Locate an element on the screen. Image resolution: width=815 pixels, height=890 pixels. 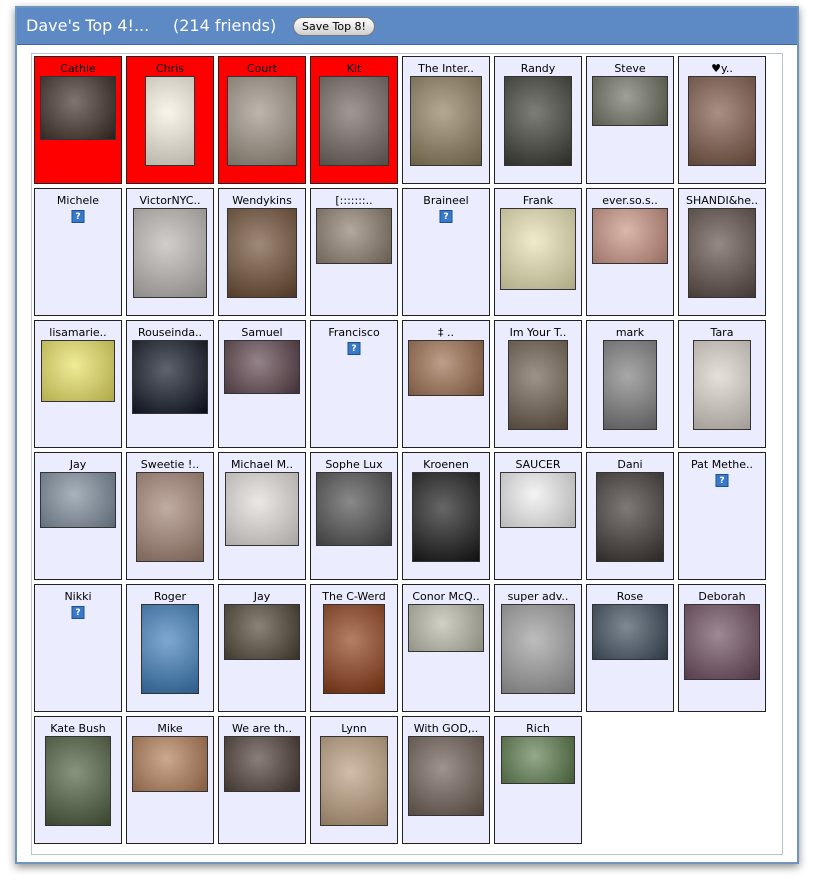
friend-name-link: We are th.. is located at coordinates (262, 728).